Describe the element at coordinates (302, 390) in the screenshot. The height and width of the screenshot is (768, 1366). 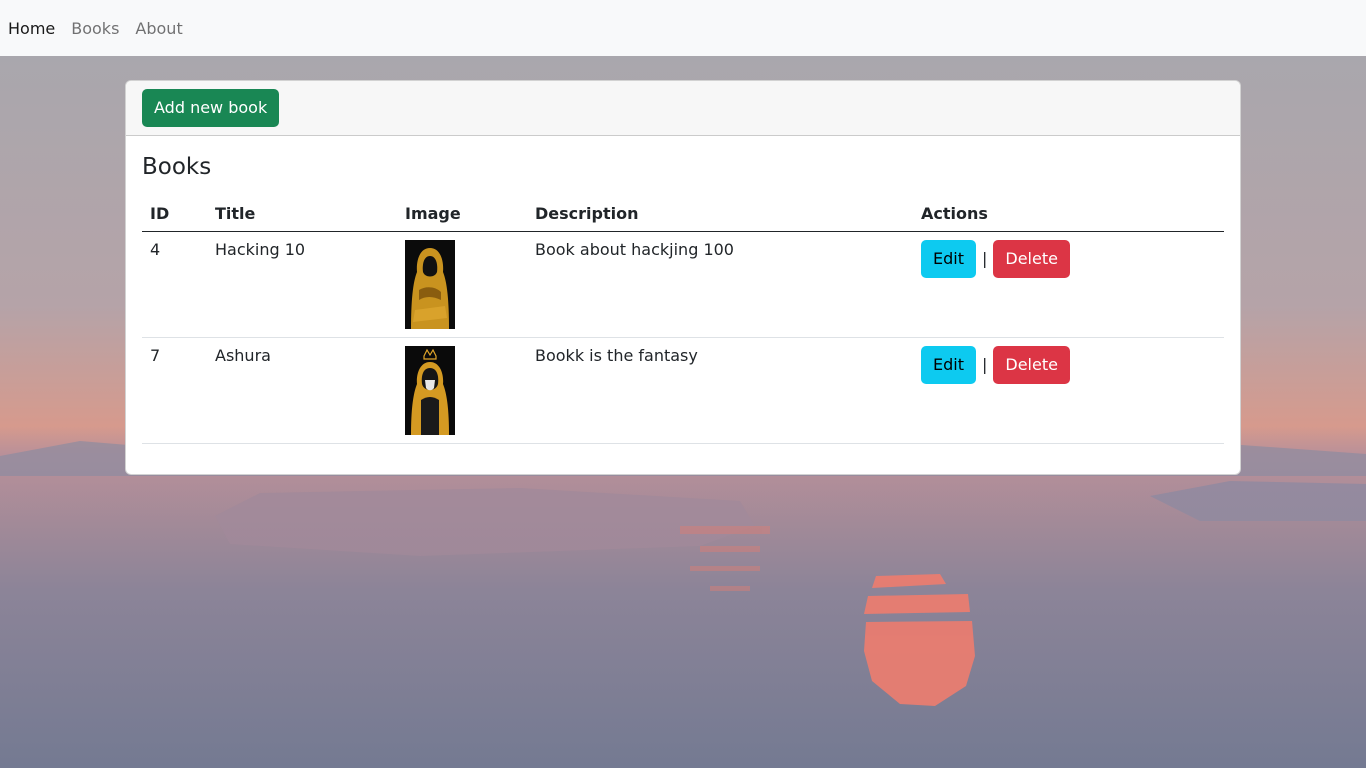
I see `cell-title: Ashura` at that location.